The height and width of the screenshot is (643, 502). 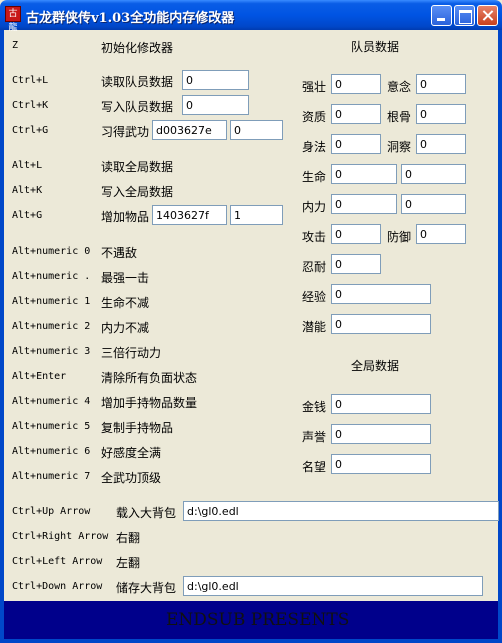 I want to click on root-label: 根骨, so click(x=399, y=117).